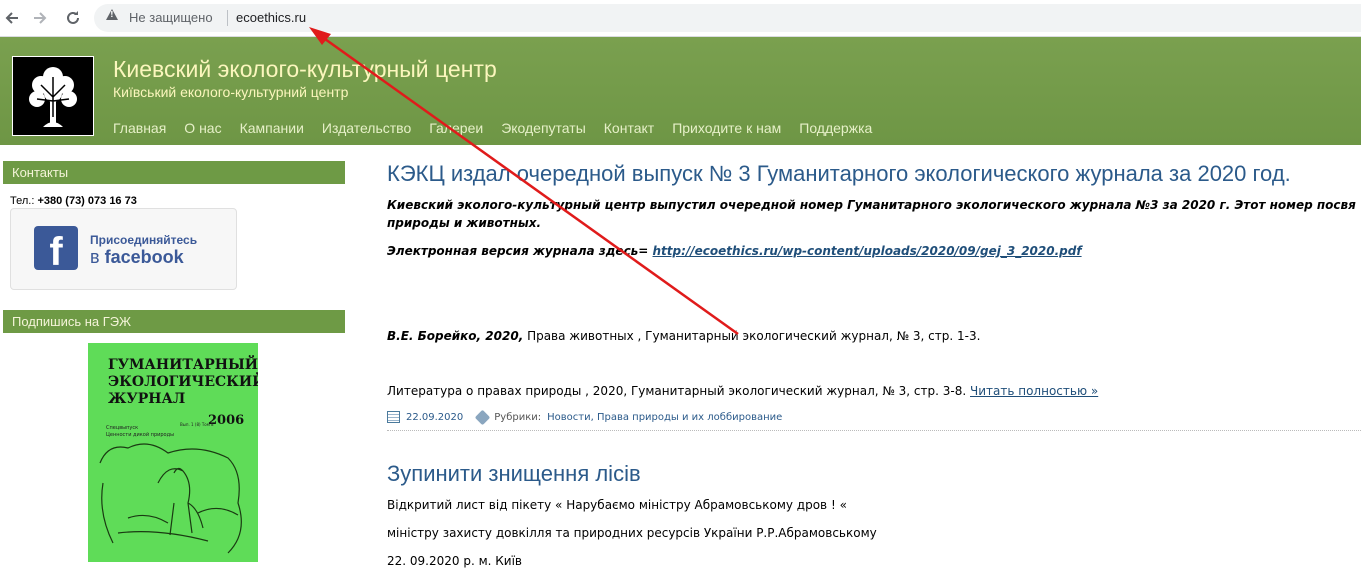  Describe the element at coordinates (174, 321) in the screenshot. I see `subscribe-widget-title: Подпишись на ГЭЖ` at that location.